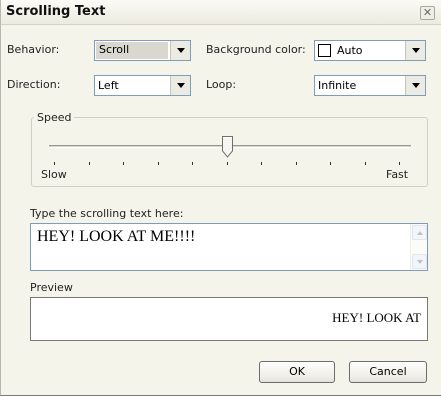  I want to click on dialog-title: Scrolling Text, so click(56, 11).